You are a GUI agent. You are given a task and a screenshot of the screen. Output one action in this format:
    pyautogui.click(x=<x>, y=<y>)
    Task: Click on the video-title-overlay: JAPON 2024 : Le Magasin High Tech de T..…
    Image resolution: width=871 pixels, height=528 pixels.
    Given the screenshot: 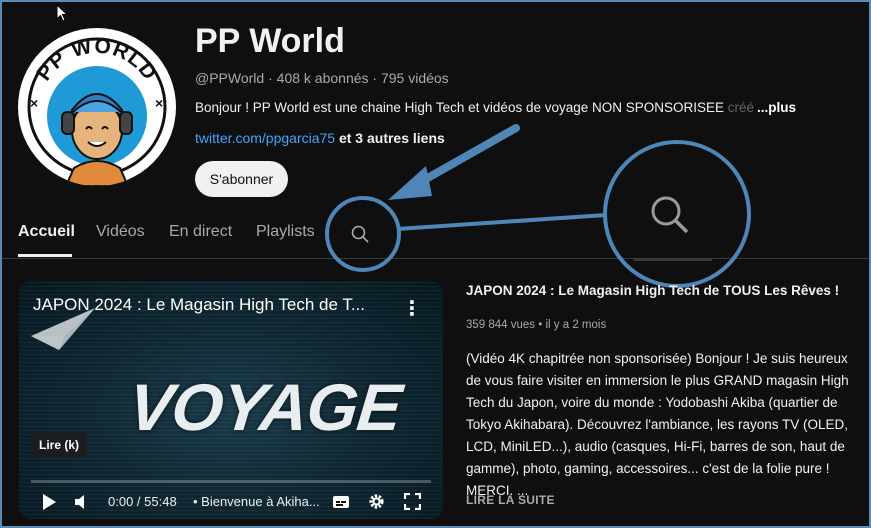 What is the action you would take?
    pyautogui.click(x=199, y=305)
    